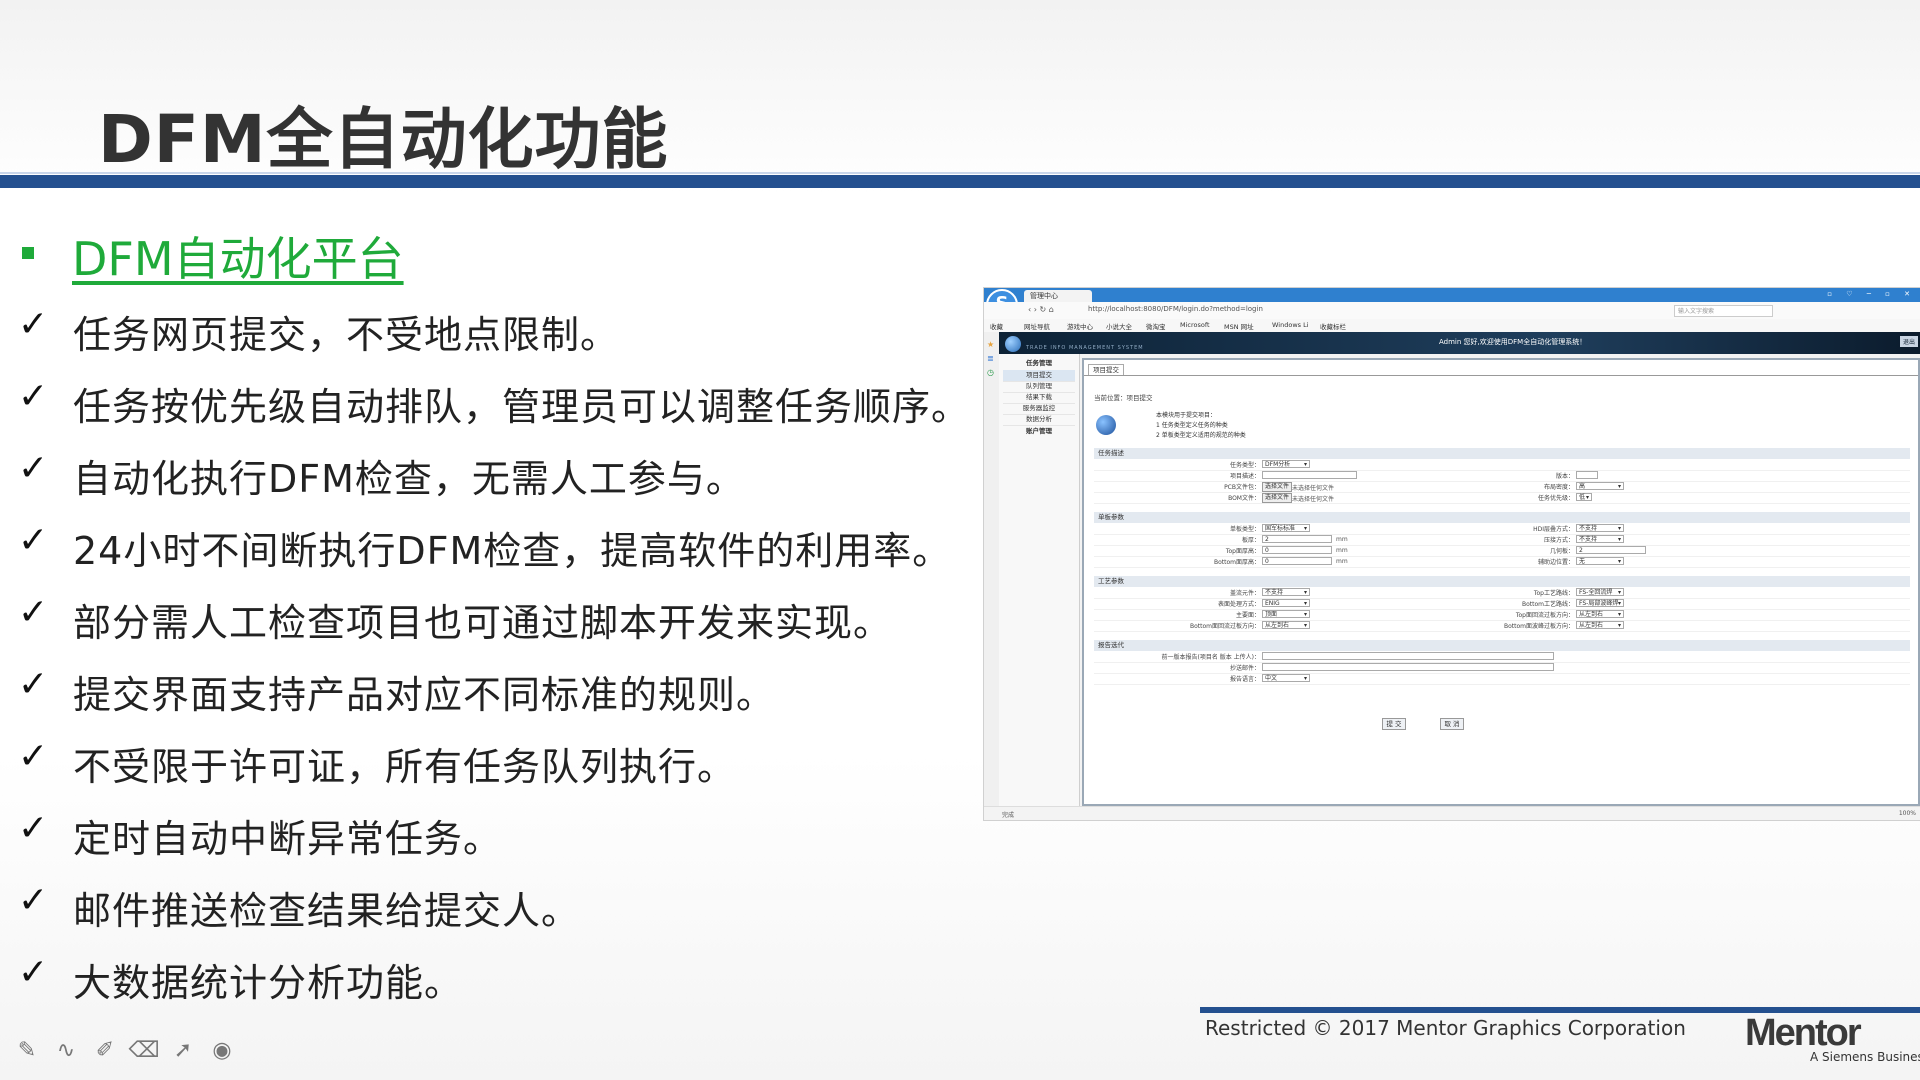  Describe the element at coordinates (1290, 325) in the screenshot. I see `favorite-item: Windows Li` at that location.